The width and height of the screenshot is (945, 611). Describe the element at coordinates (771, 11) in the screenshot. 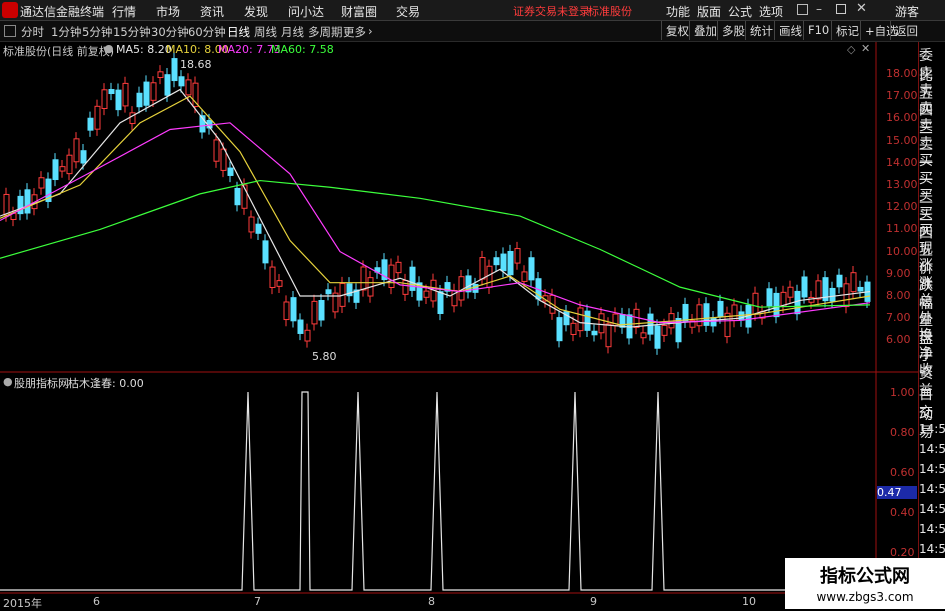

I see `menu-xuanxiang: 选项` at that location.